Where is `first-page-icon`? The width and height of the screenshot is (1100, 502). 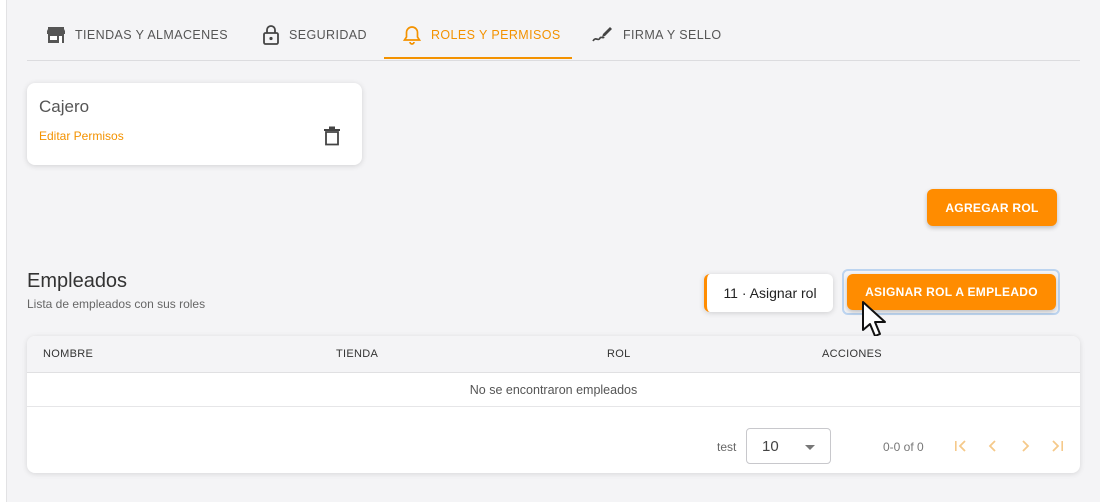
first-page-icon is located at coordinates (961, 446).